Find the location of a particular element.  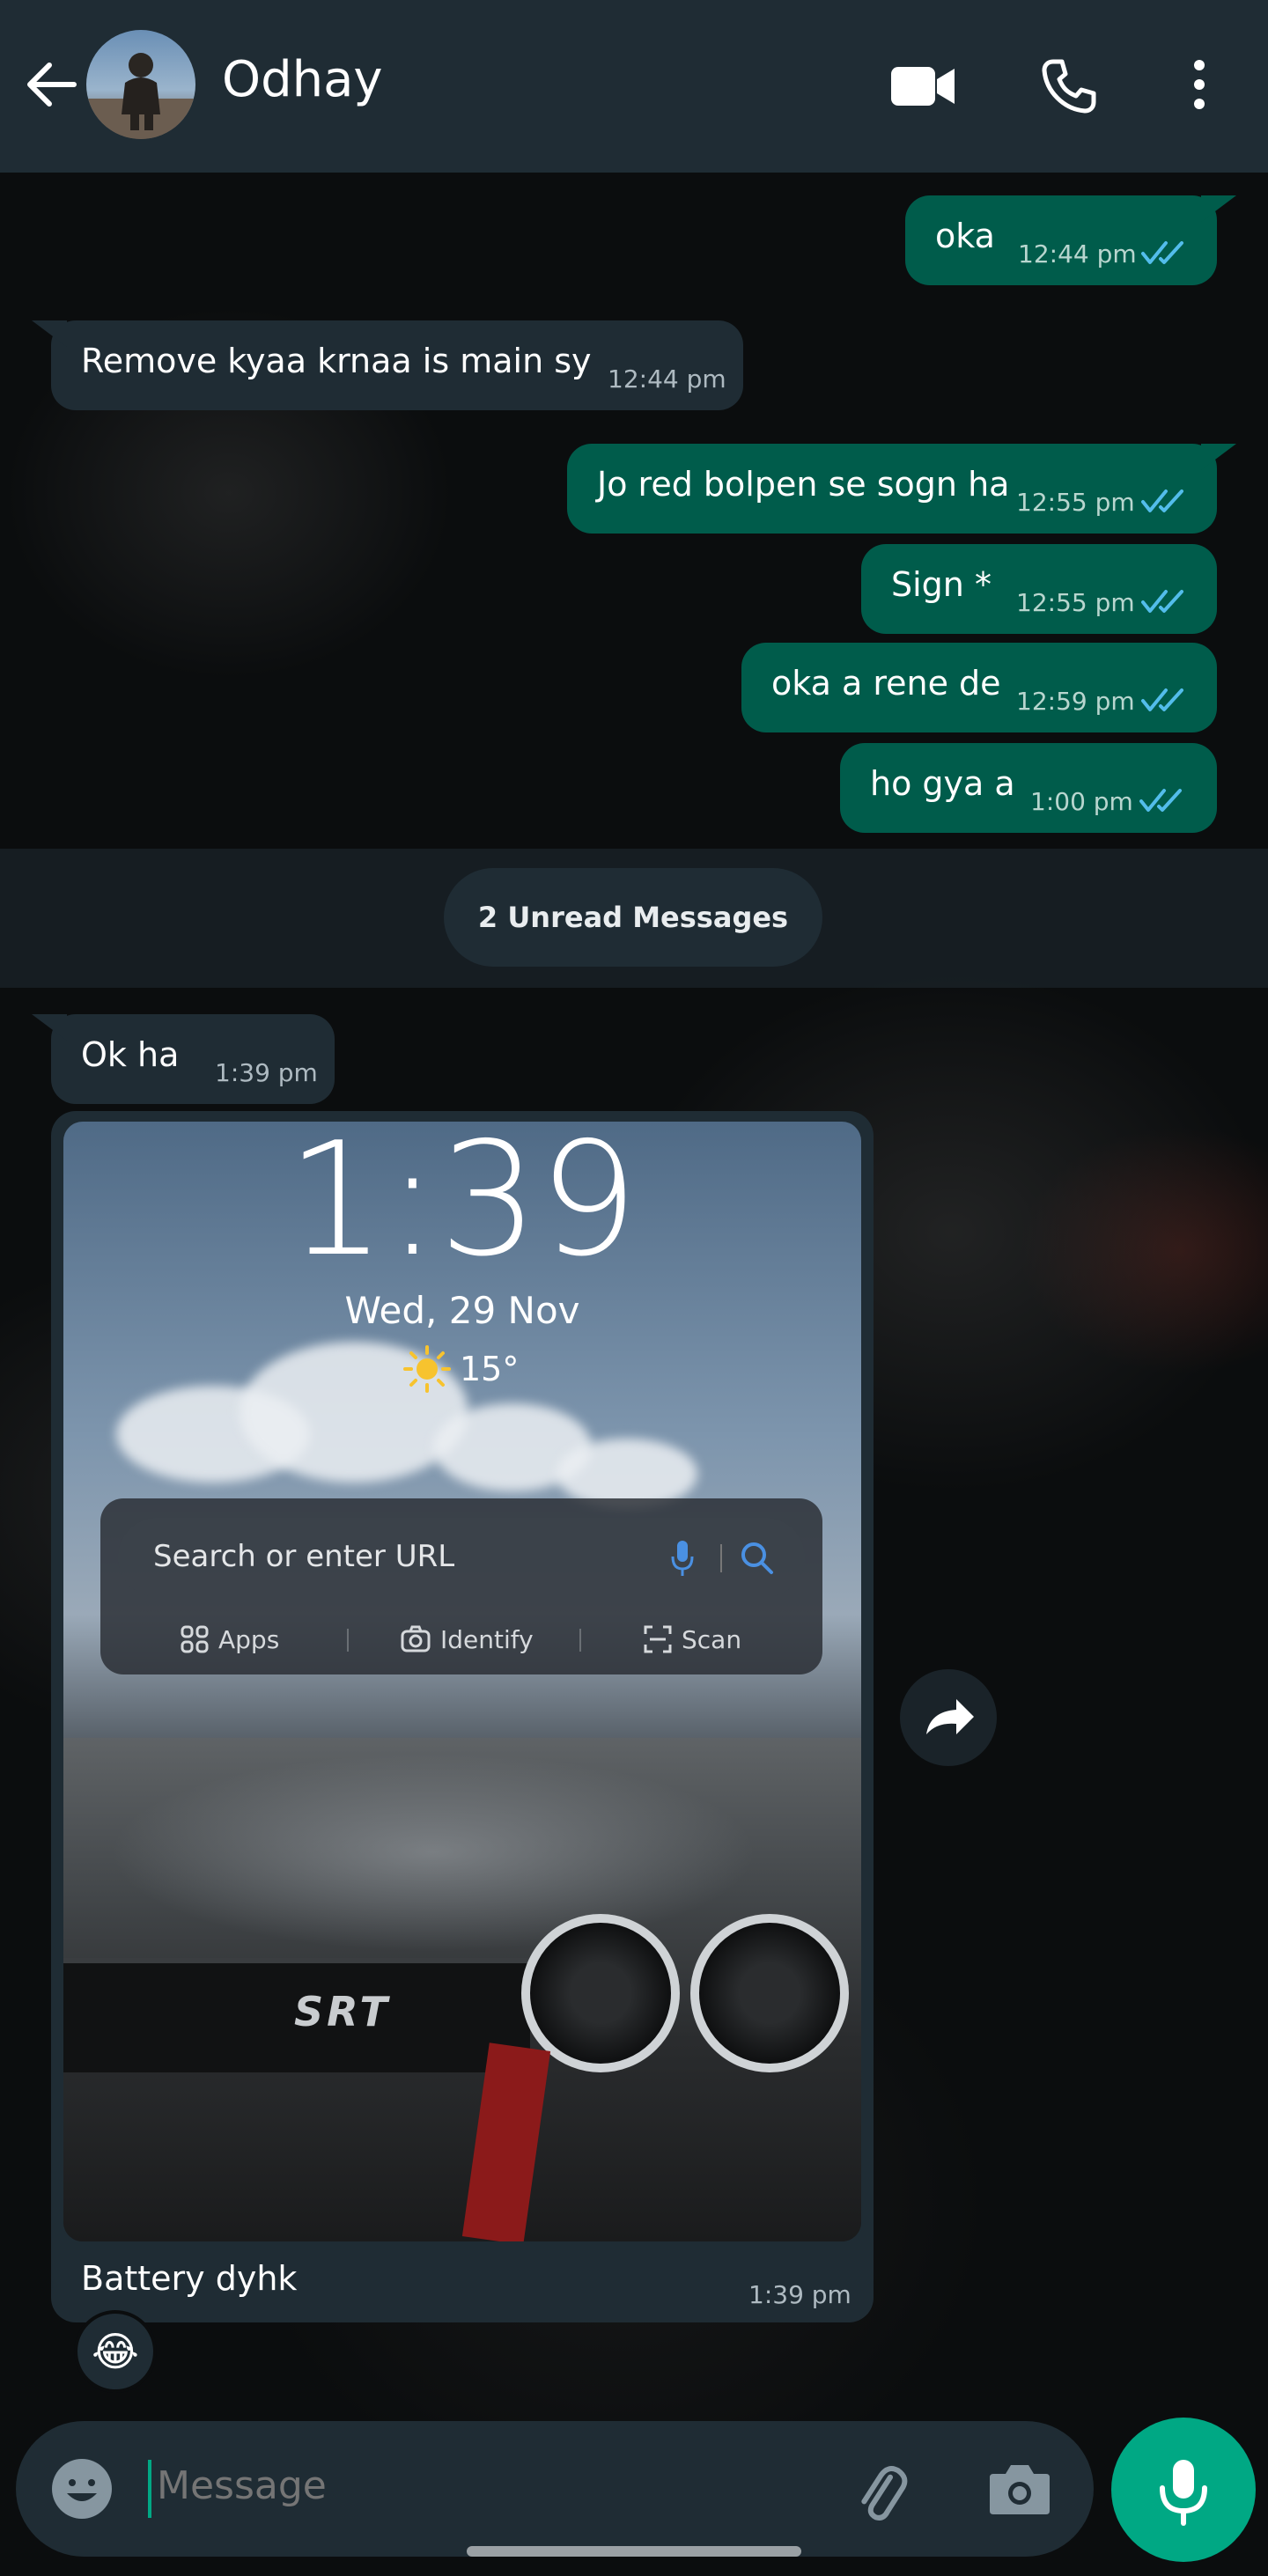

message-time: 12:59 pm is located at coordinates (1075, 701).